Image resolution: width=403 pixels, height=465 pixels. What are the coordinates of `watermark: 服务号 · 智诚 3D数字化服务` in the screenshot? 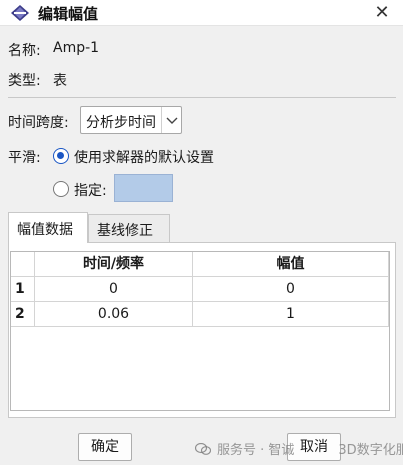 It's located at (299, 448).